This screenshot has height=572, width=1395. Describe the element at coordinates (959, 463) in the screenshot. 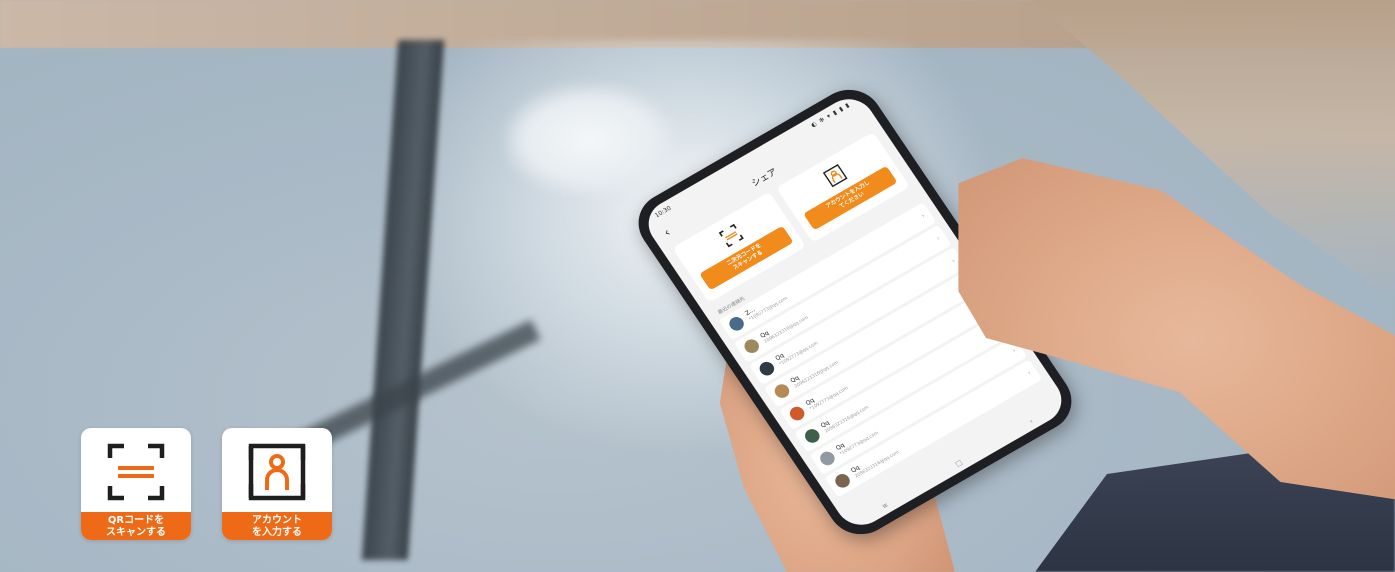

I see `home-icon: □` at that location.